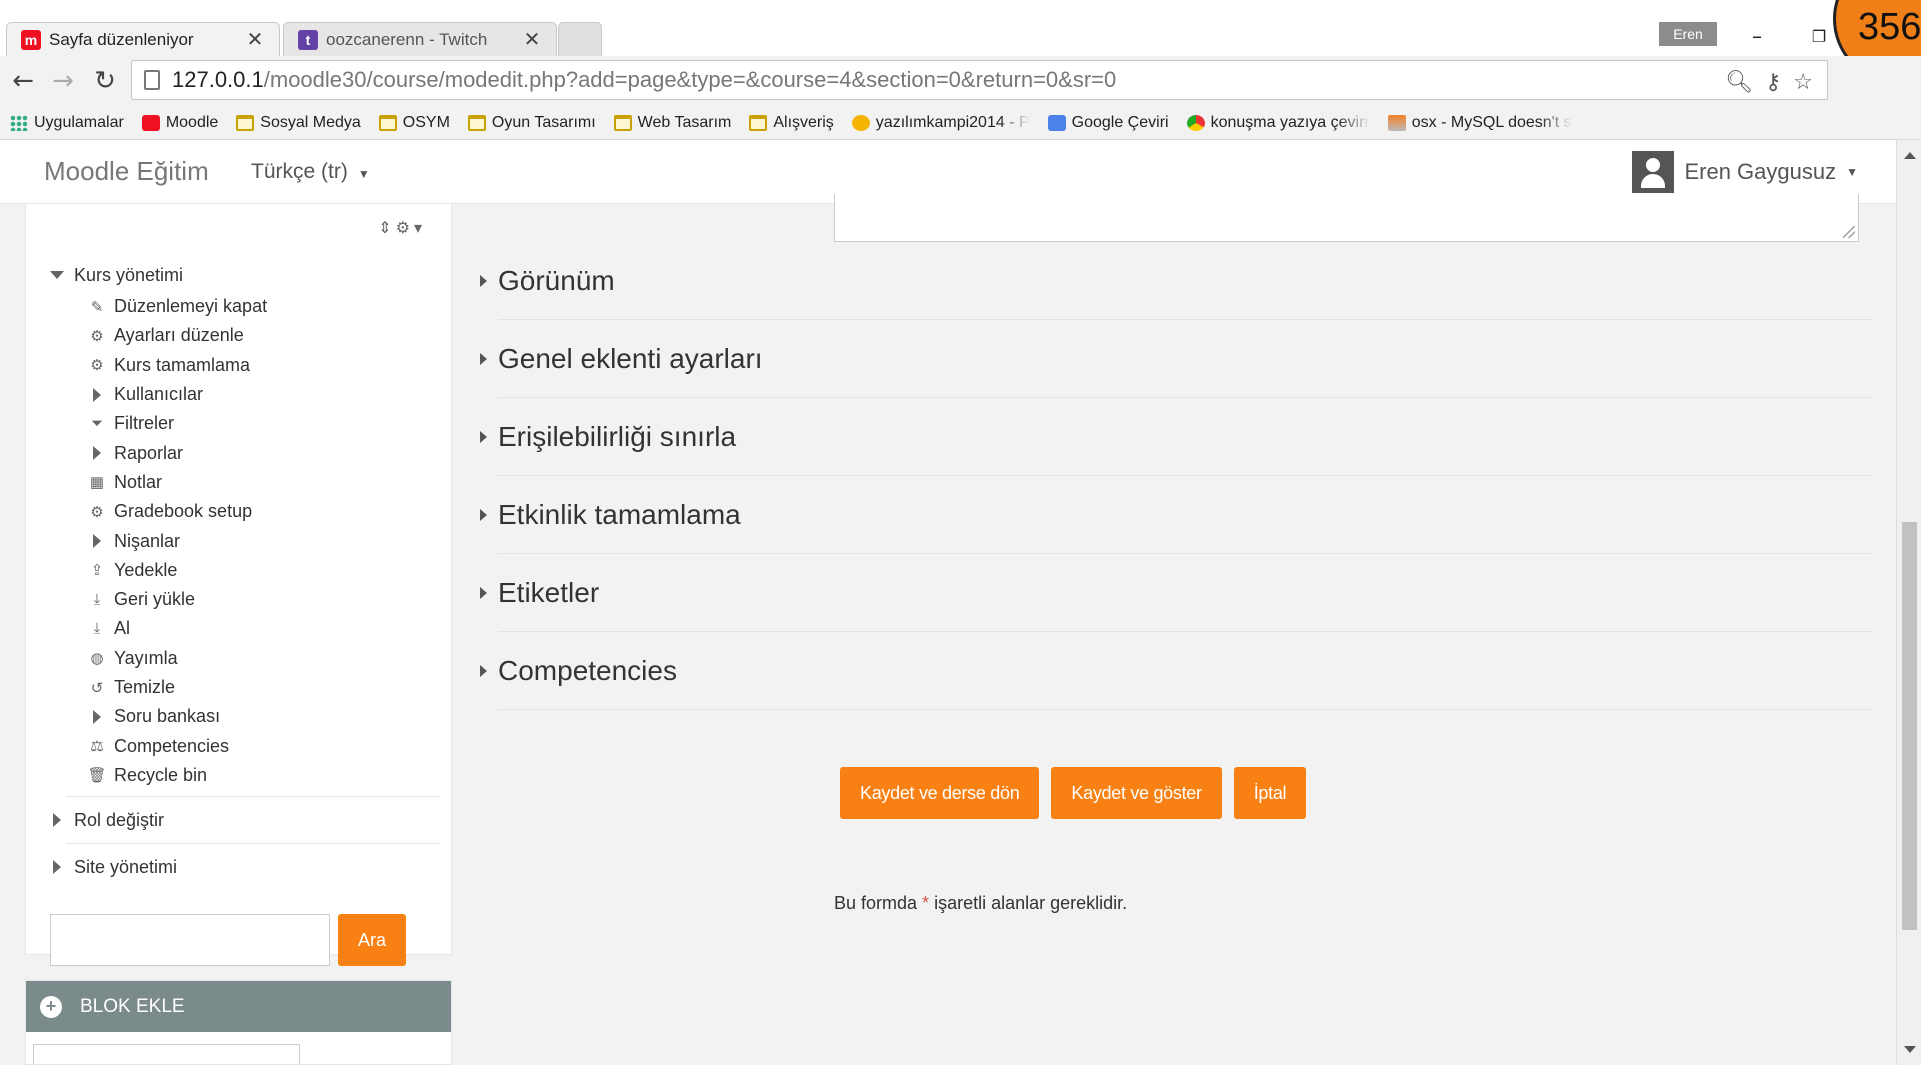 This screenshot has height=1080, width=1921. I want to click on scroll-up-icon, so click(1910, 155).